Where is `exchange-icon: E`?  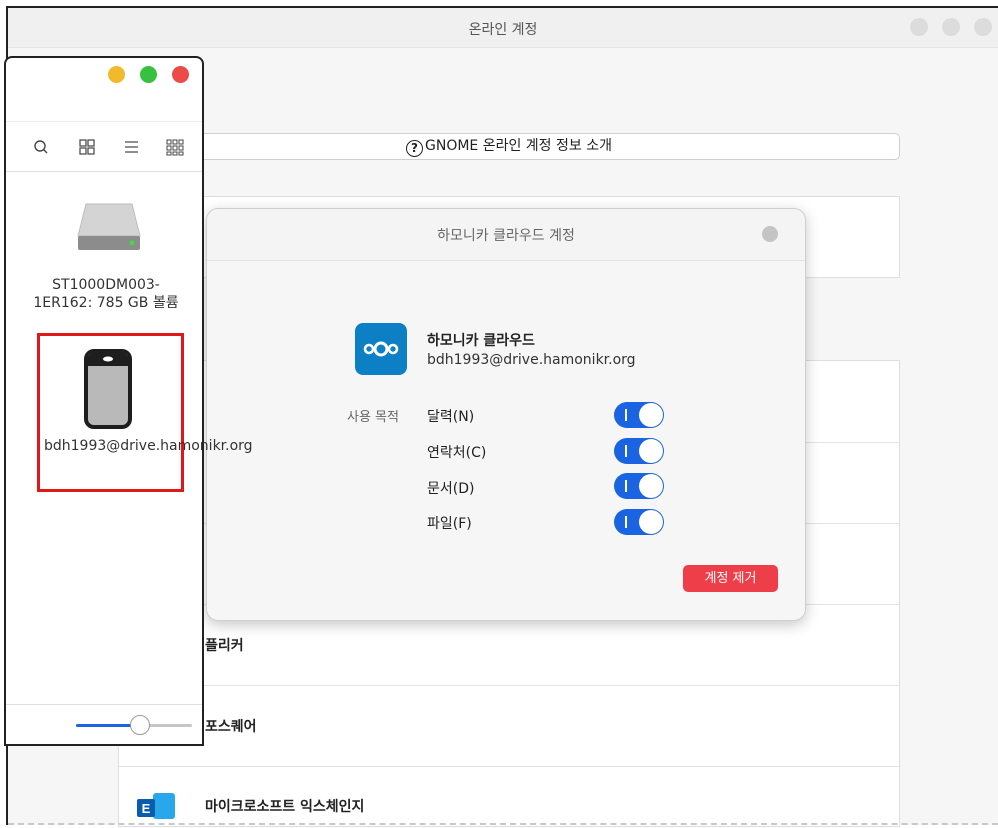
exchange-icon: E is located at coordinates (155, 805).